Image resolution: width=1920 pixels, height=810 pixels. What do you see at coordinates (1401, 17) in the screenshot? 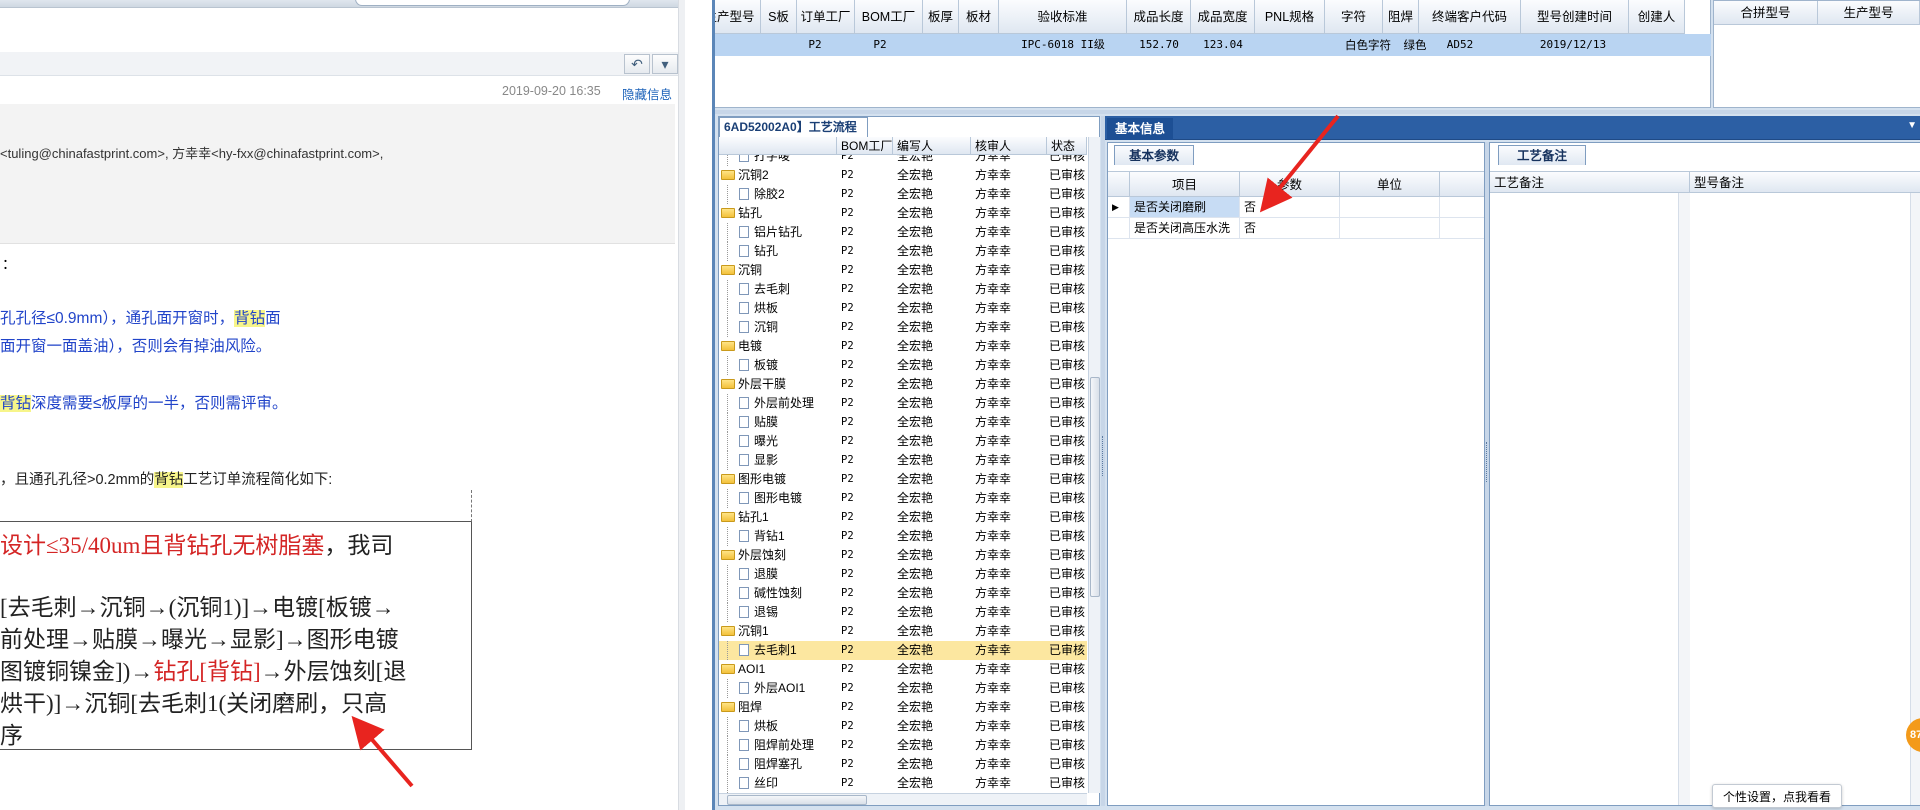
I see `order-grid-header-cell: 阻焊` at bounding box center [1401, 17].